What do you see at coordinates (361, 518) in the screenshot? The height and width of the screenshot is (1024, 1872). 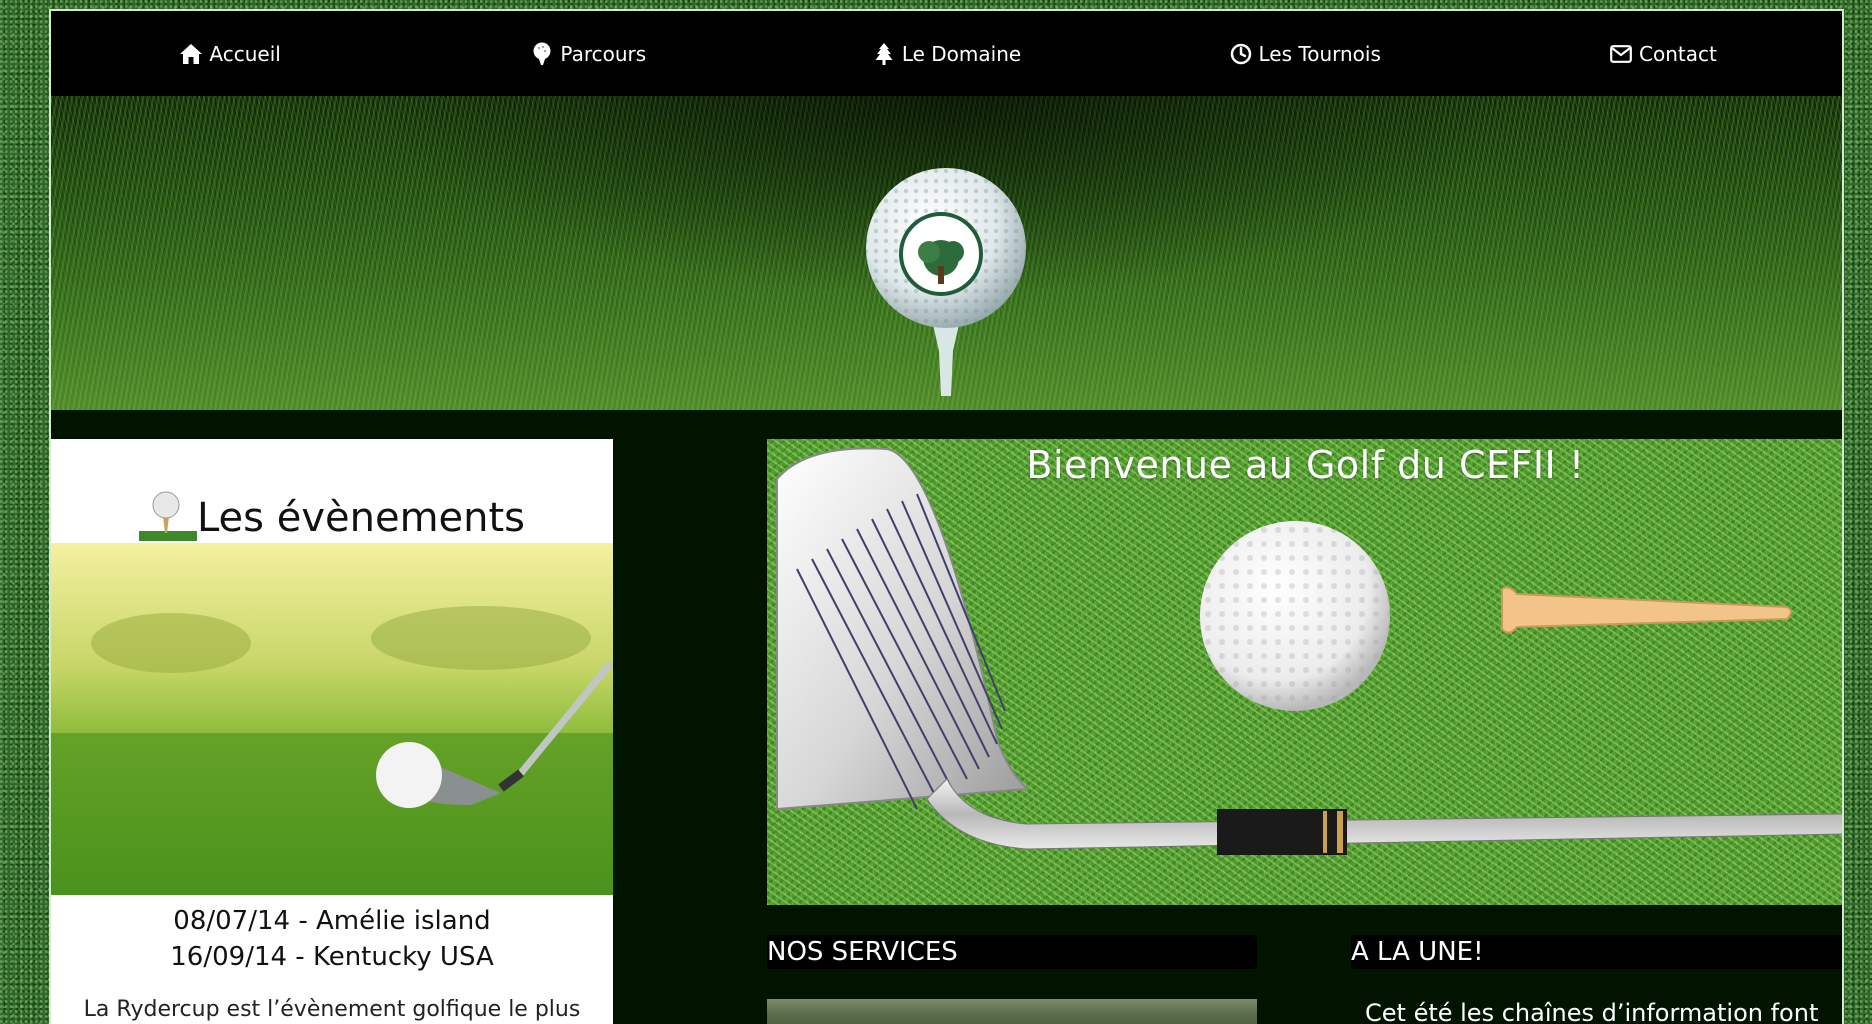 I see `events-title: Les évènements` at bounding box center [361, 518].